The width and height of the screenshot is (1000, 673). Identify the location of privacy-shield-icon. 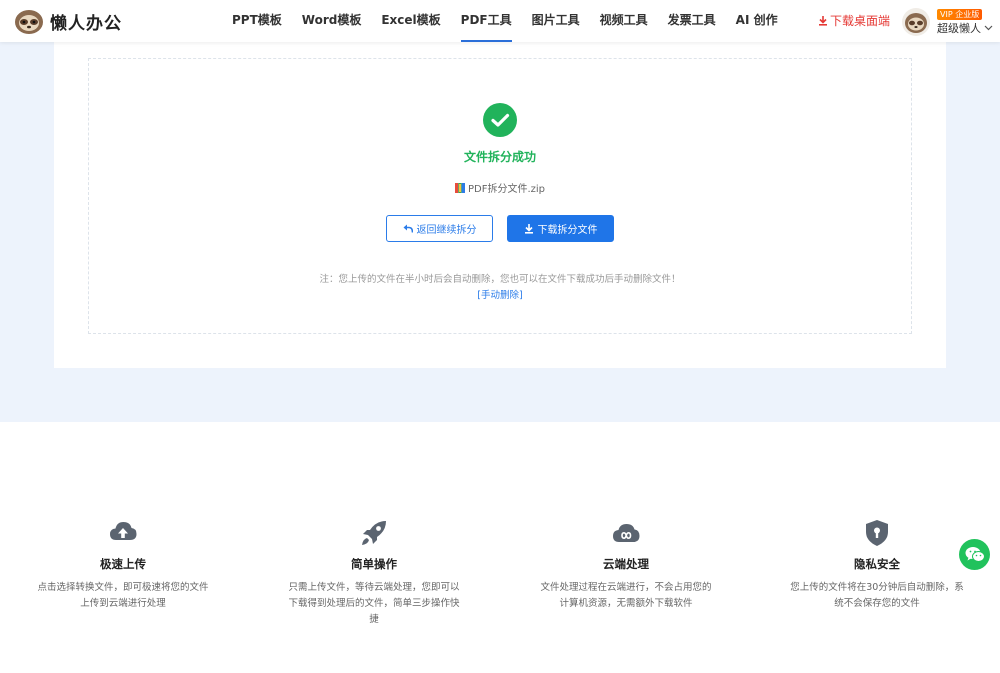
(877, 533).